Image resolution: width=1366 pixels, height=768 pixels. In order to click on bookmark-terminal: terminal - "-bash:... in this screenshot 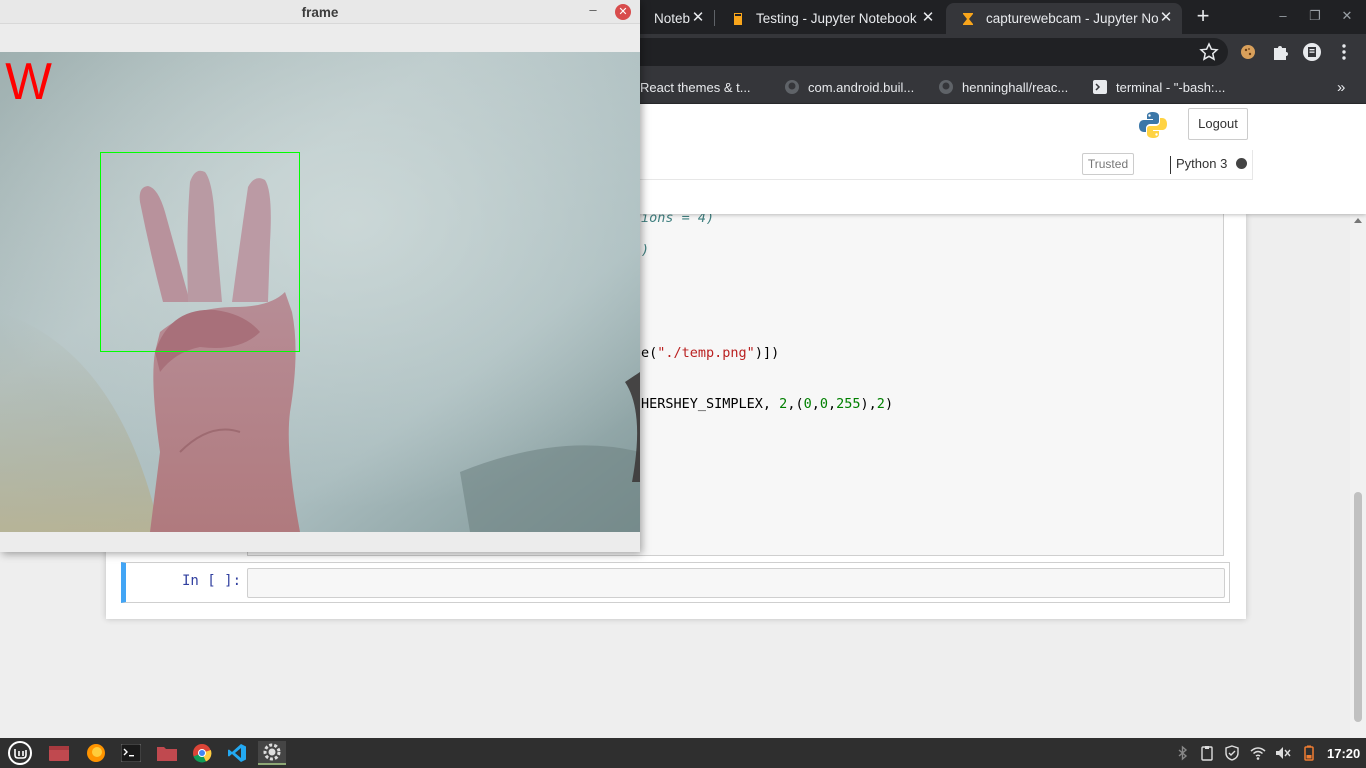, I will do `click(1158, 87)`.